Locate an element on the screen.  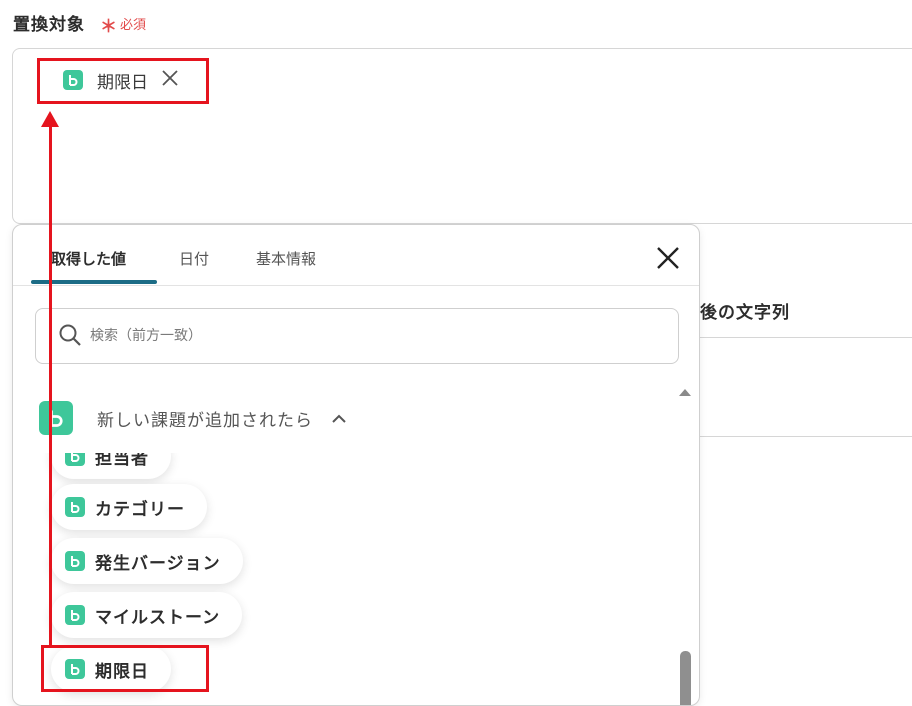
list-item-version: 発生バージョン is located at coordinates (147, 561).